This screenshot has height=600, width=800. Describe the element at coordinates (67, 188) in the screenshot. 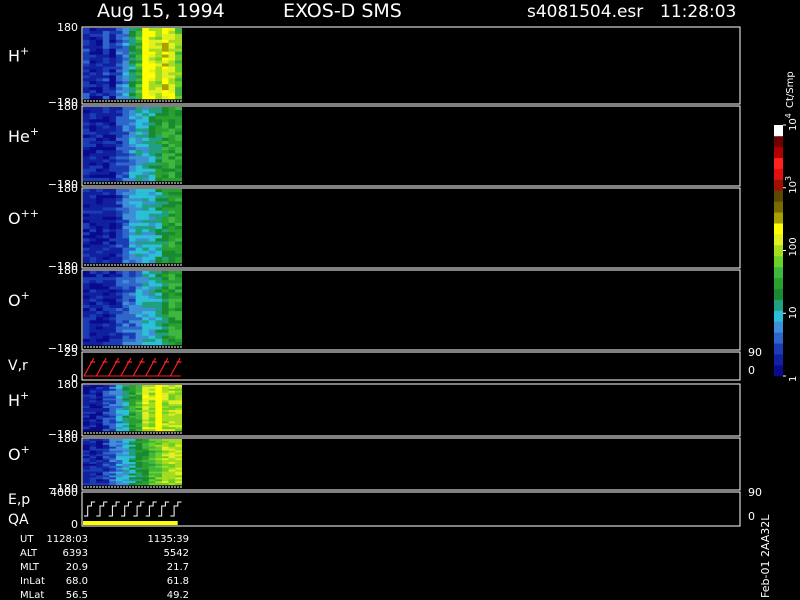

I see `y-tick-top: 180` at that location.